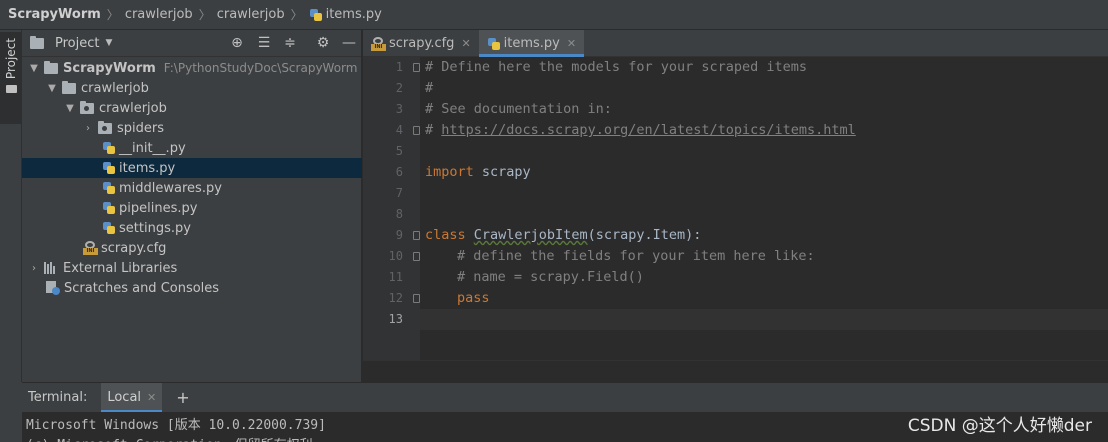  Describe the element at coordinates (531, 43) in the screenshot. I see `tab-items-py: items.py ✕` at that location.